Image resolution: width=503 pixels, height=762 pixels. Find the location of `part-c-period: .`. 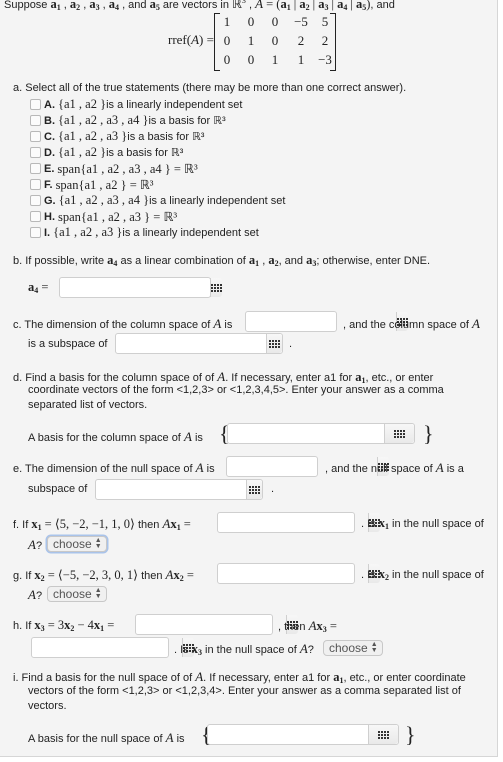

part-c-period: . is located at coordinates (291, 344).